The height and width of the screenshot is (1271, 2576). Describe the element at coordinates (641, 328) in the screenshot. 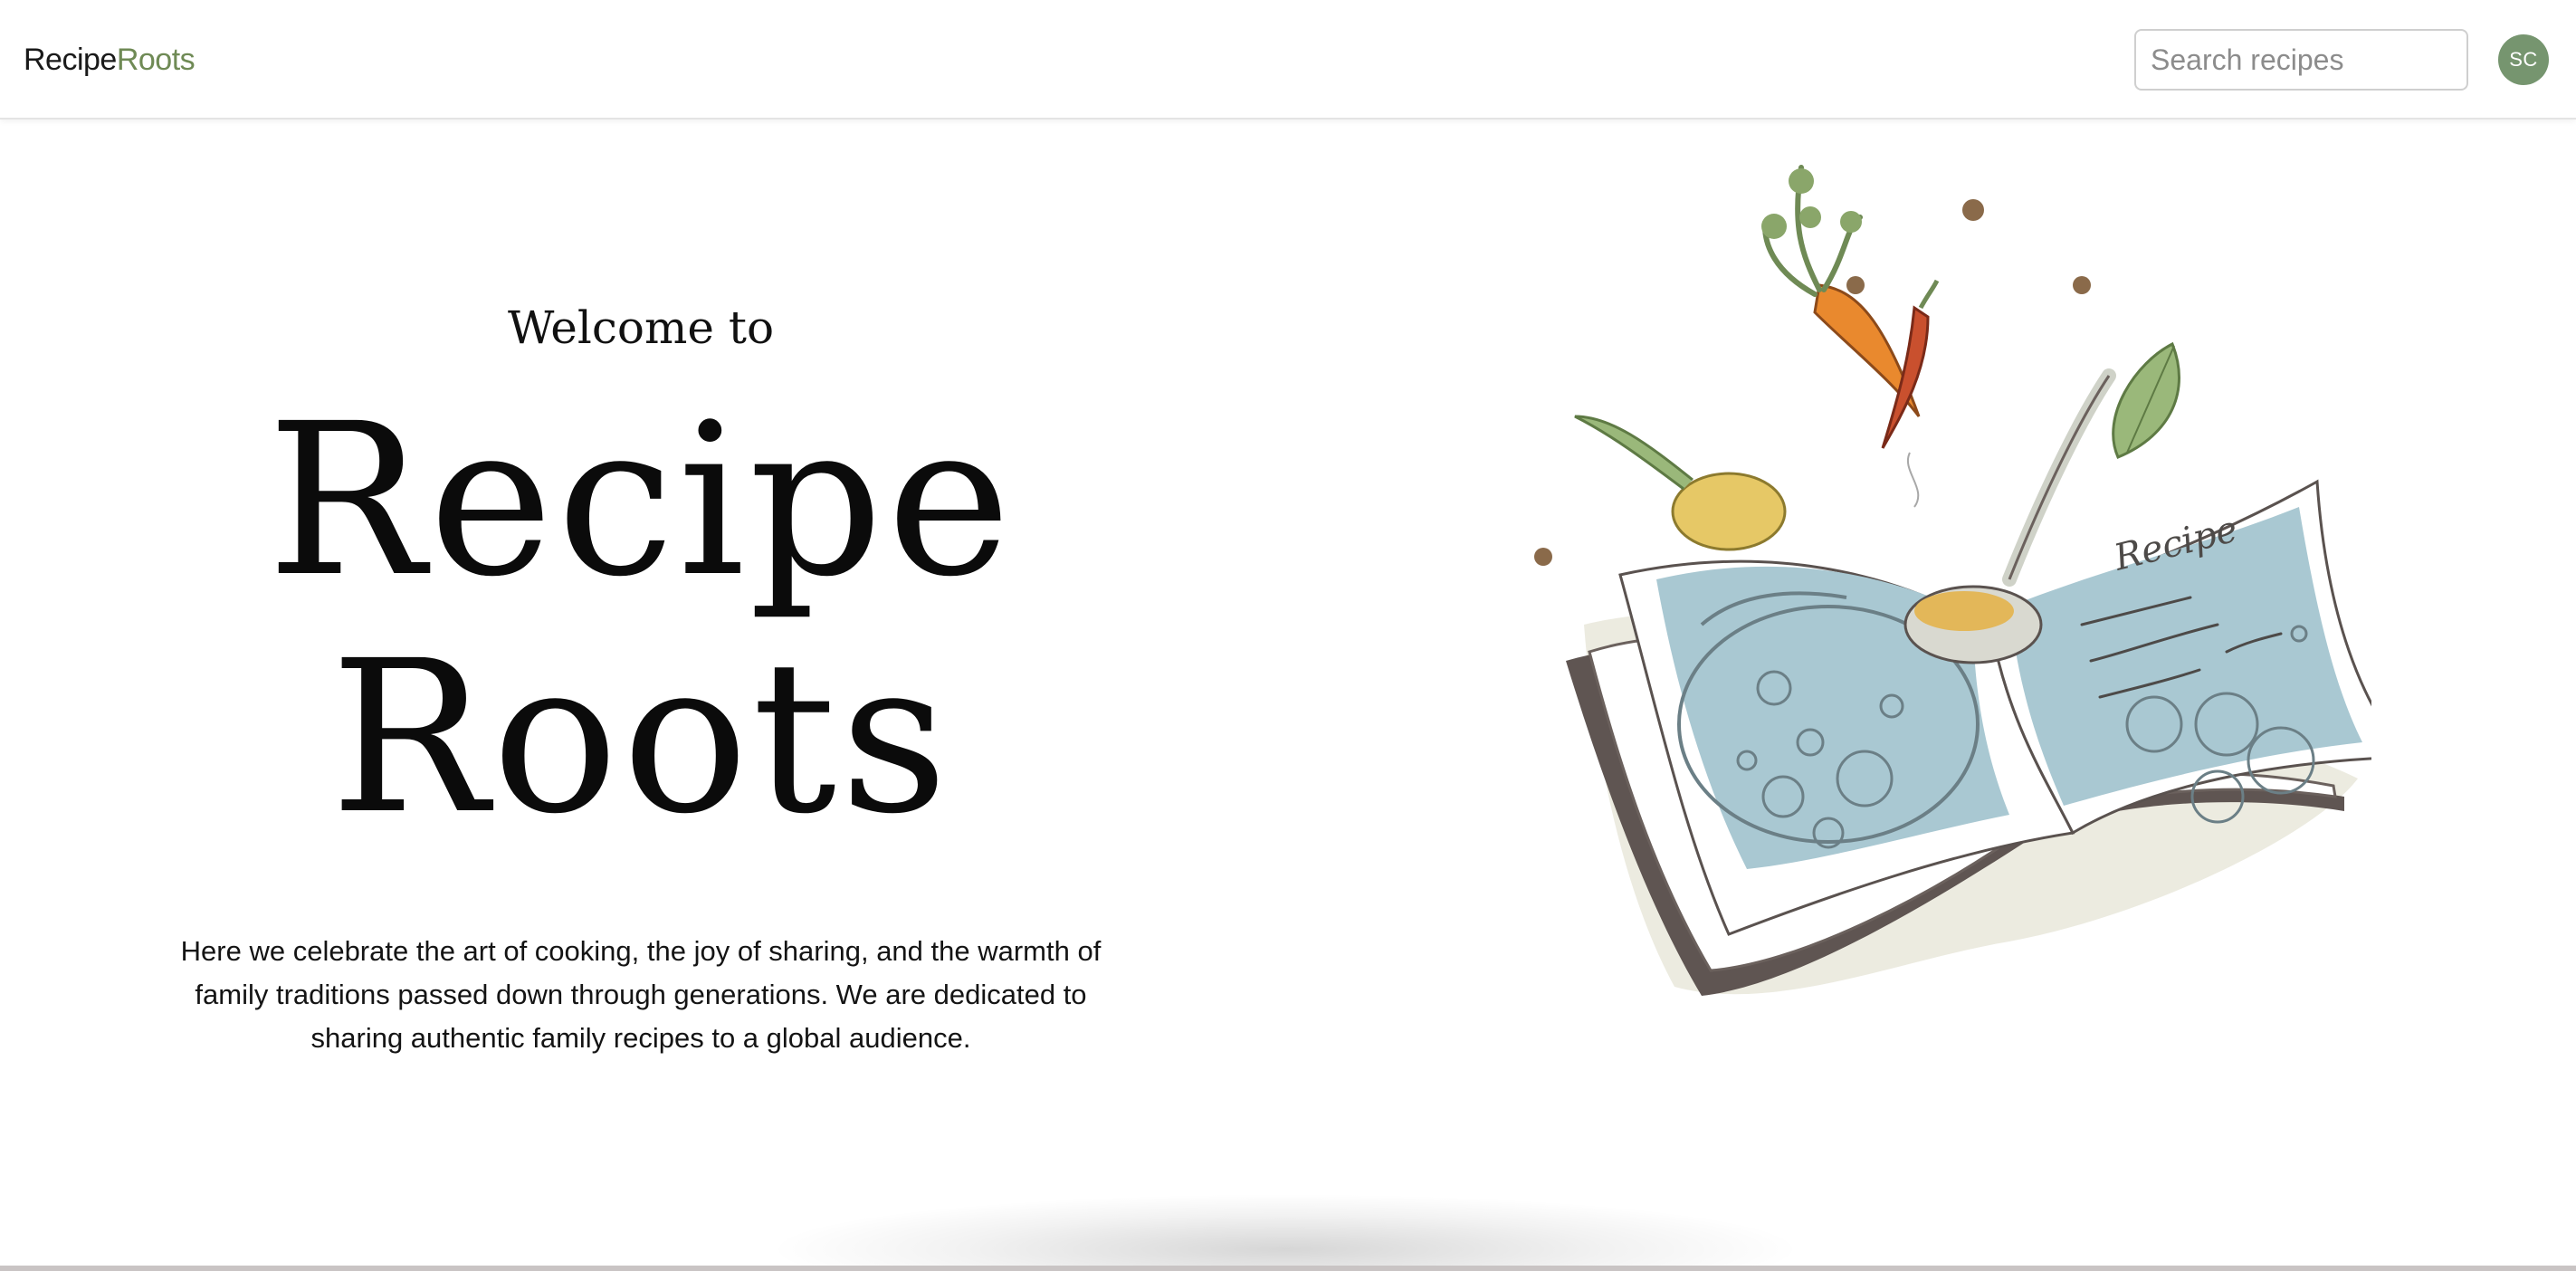

I see `welcome-heading: Welcome to` at that location.